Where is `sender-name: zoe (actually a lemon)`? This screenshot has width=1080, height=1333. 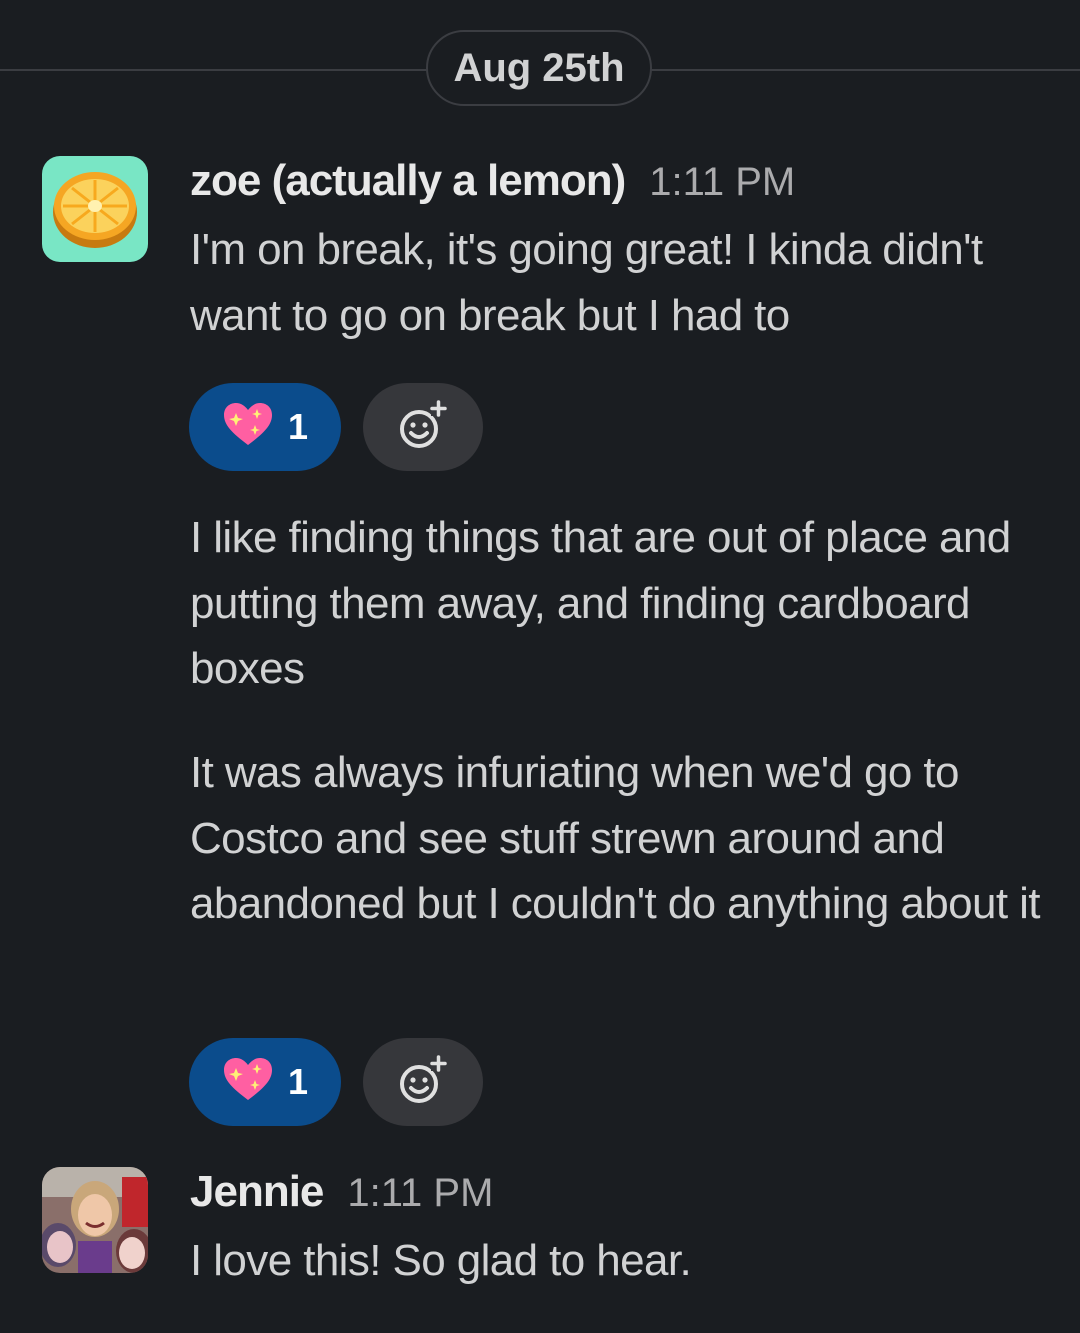 sender-name: zoe (actually a lemon) is located at coordinates (408, 181).